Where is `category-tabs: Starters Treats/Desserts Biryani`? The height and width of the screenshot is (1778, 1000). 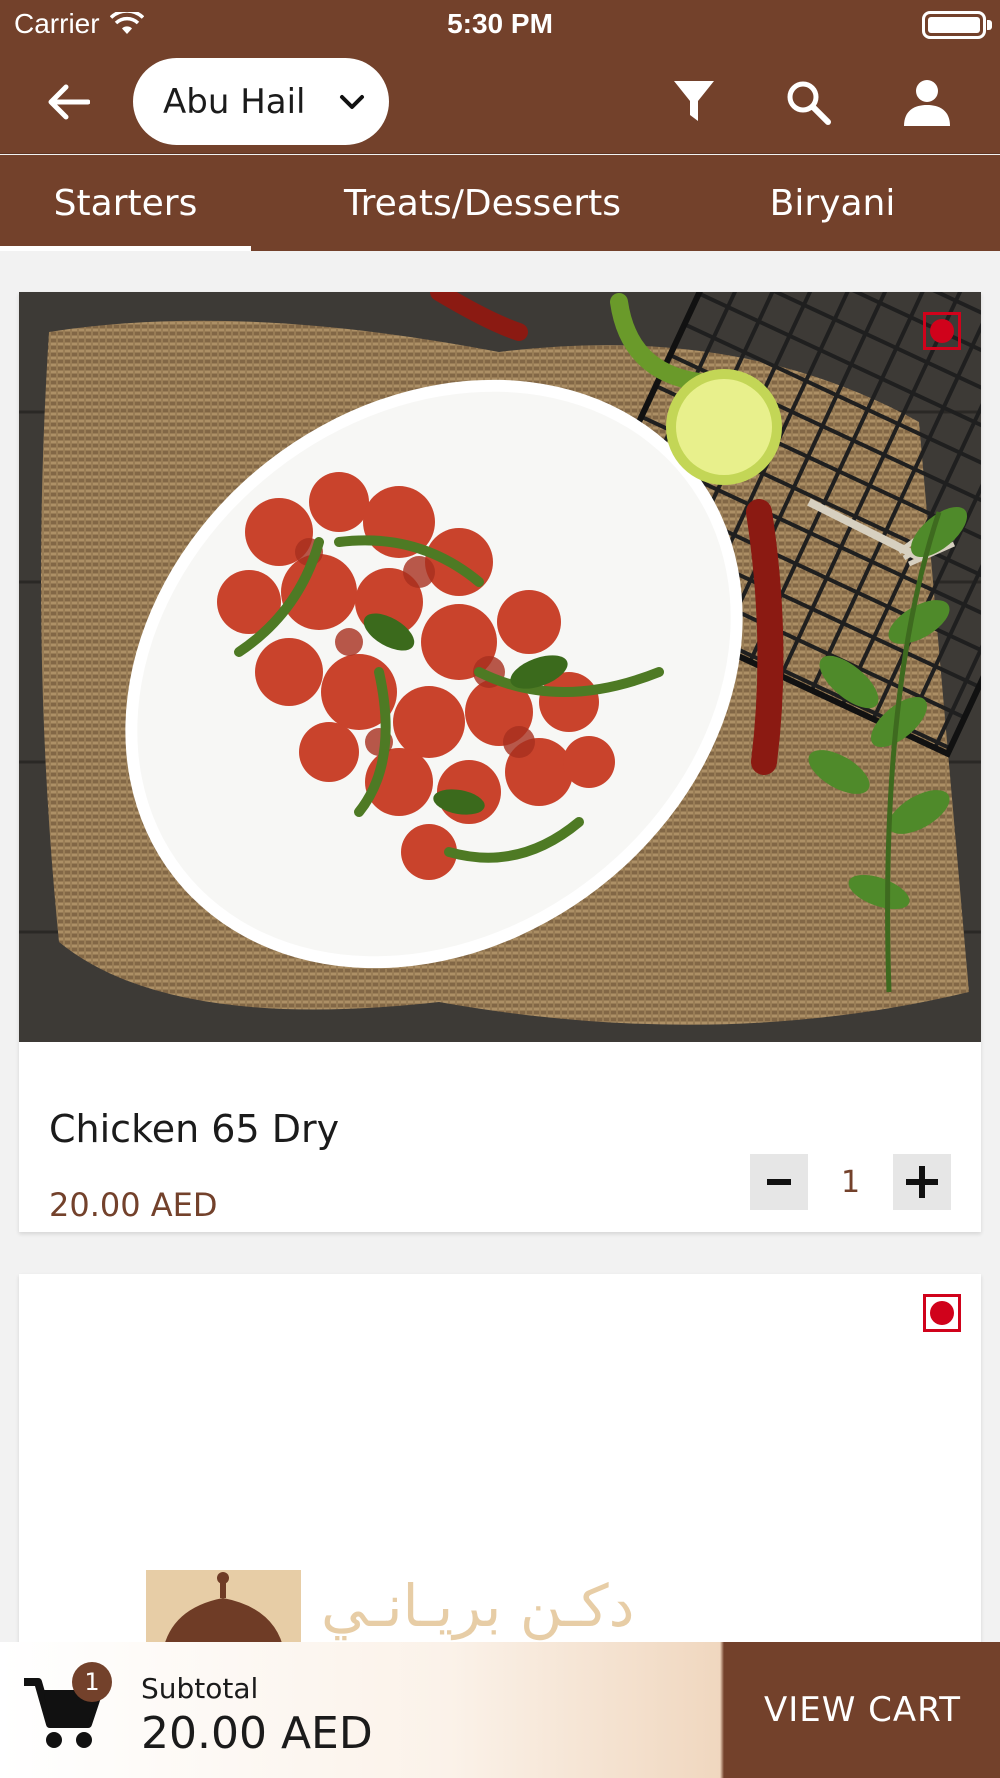
category-tabs: Starters Treats/Desserts Biryani is located at coordinates (500, 203).